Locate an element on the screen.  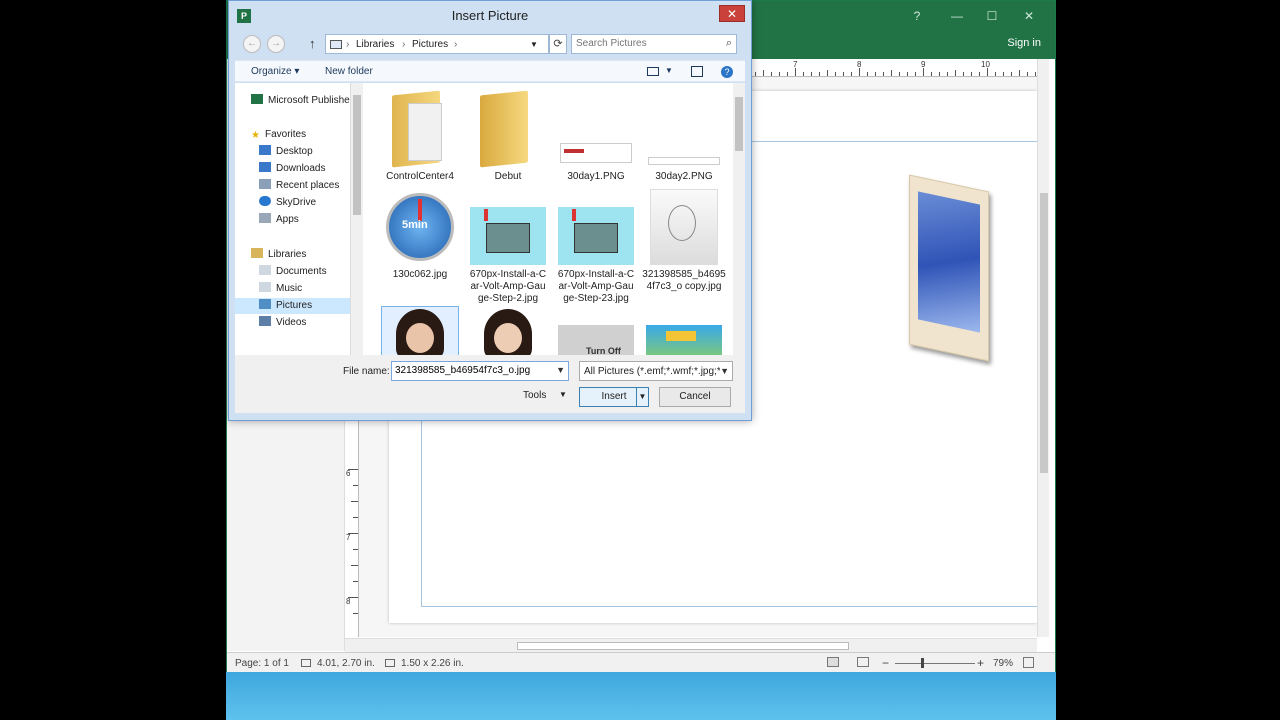
help-icon: ? is located at coordinates (727, 72).